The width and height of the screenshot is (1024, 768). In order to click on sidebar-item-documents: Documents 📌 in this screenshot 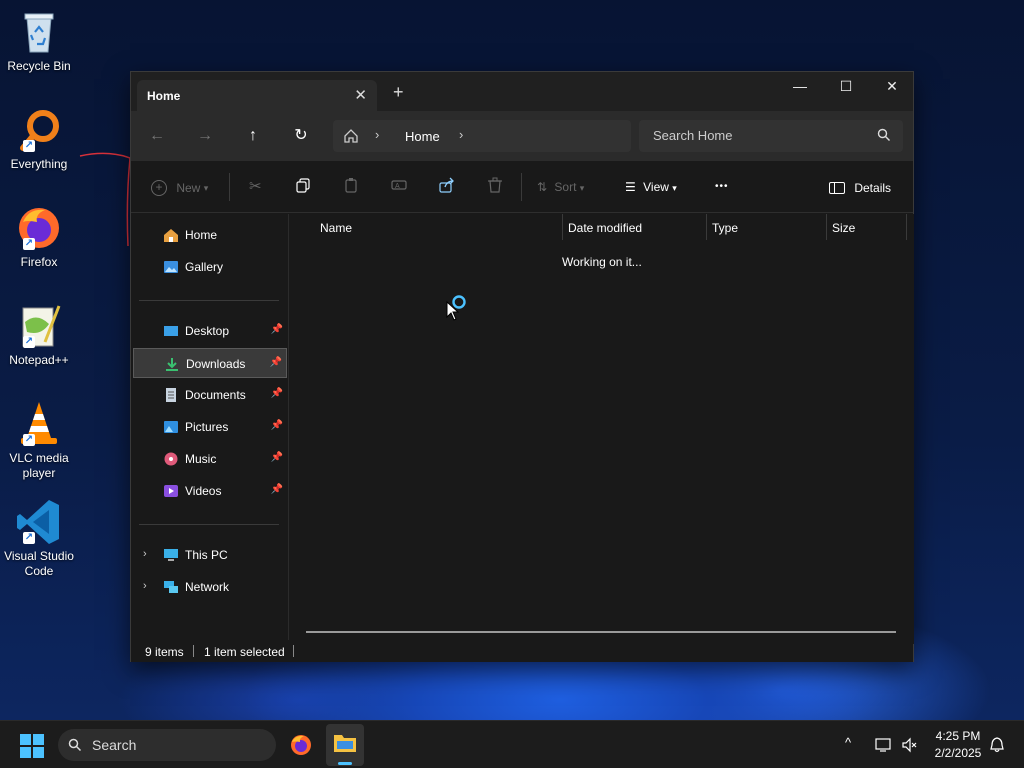, I will do `click(210, 395)`.